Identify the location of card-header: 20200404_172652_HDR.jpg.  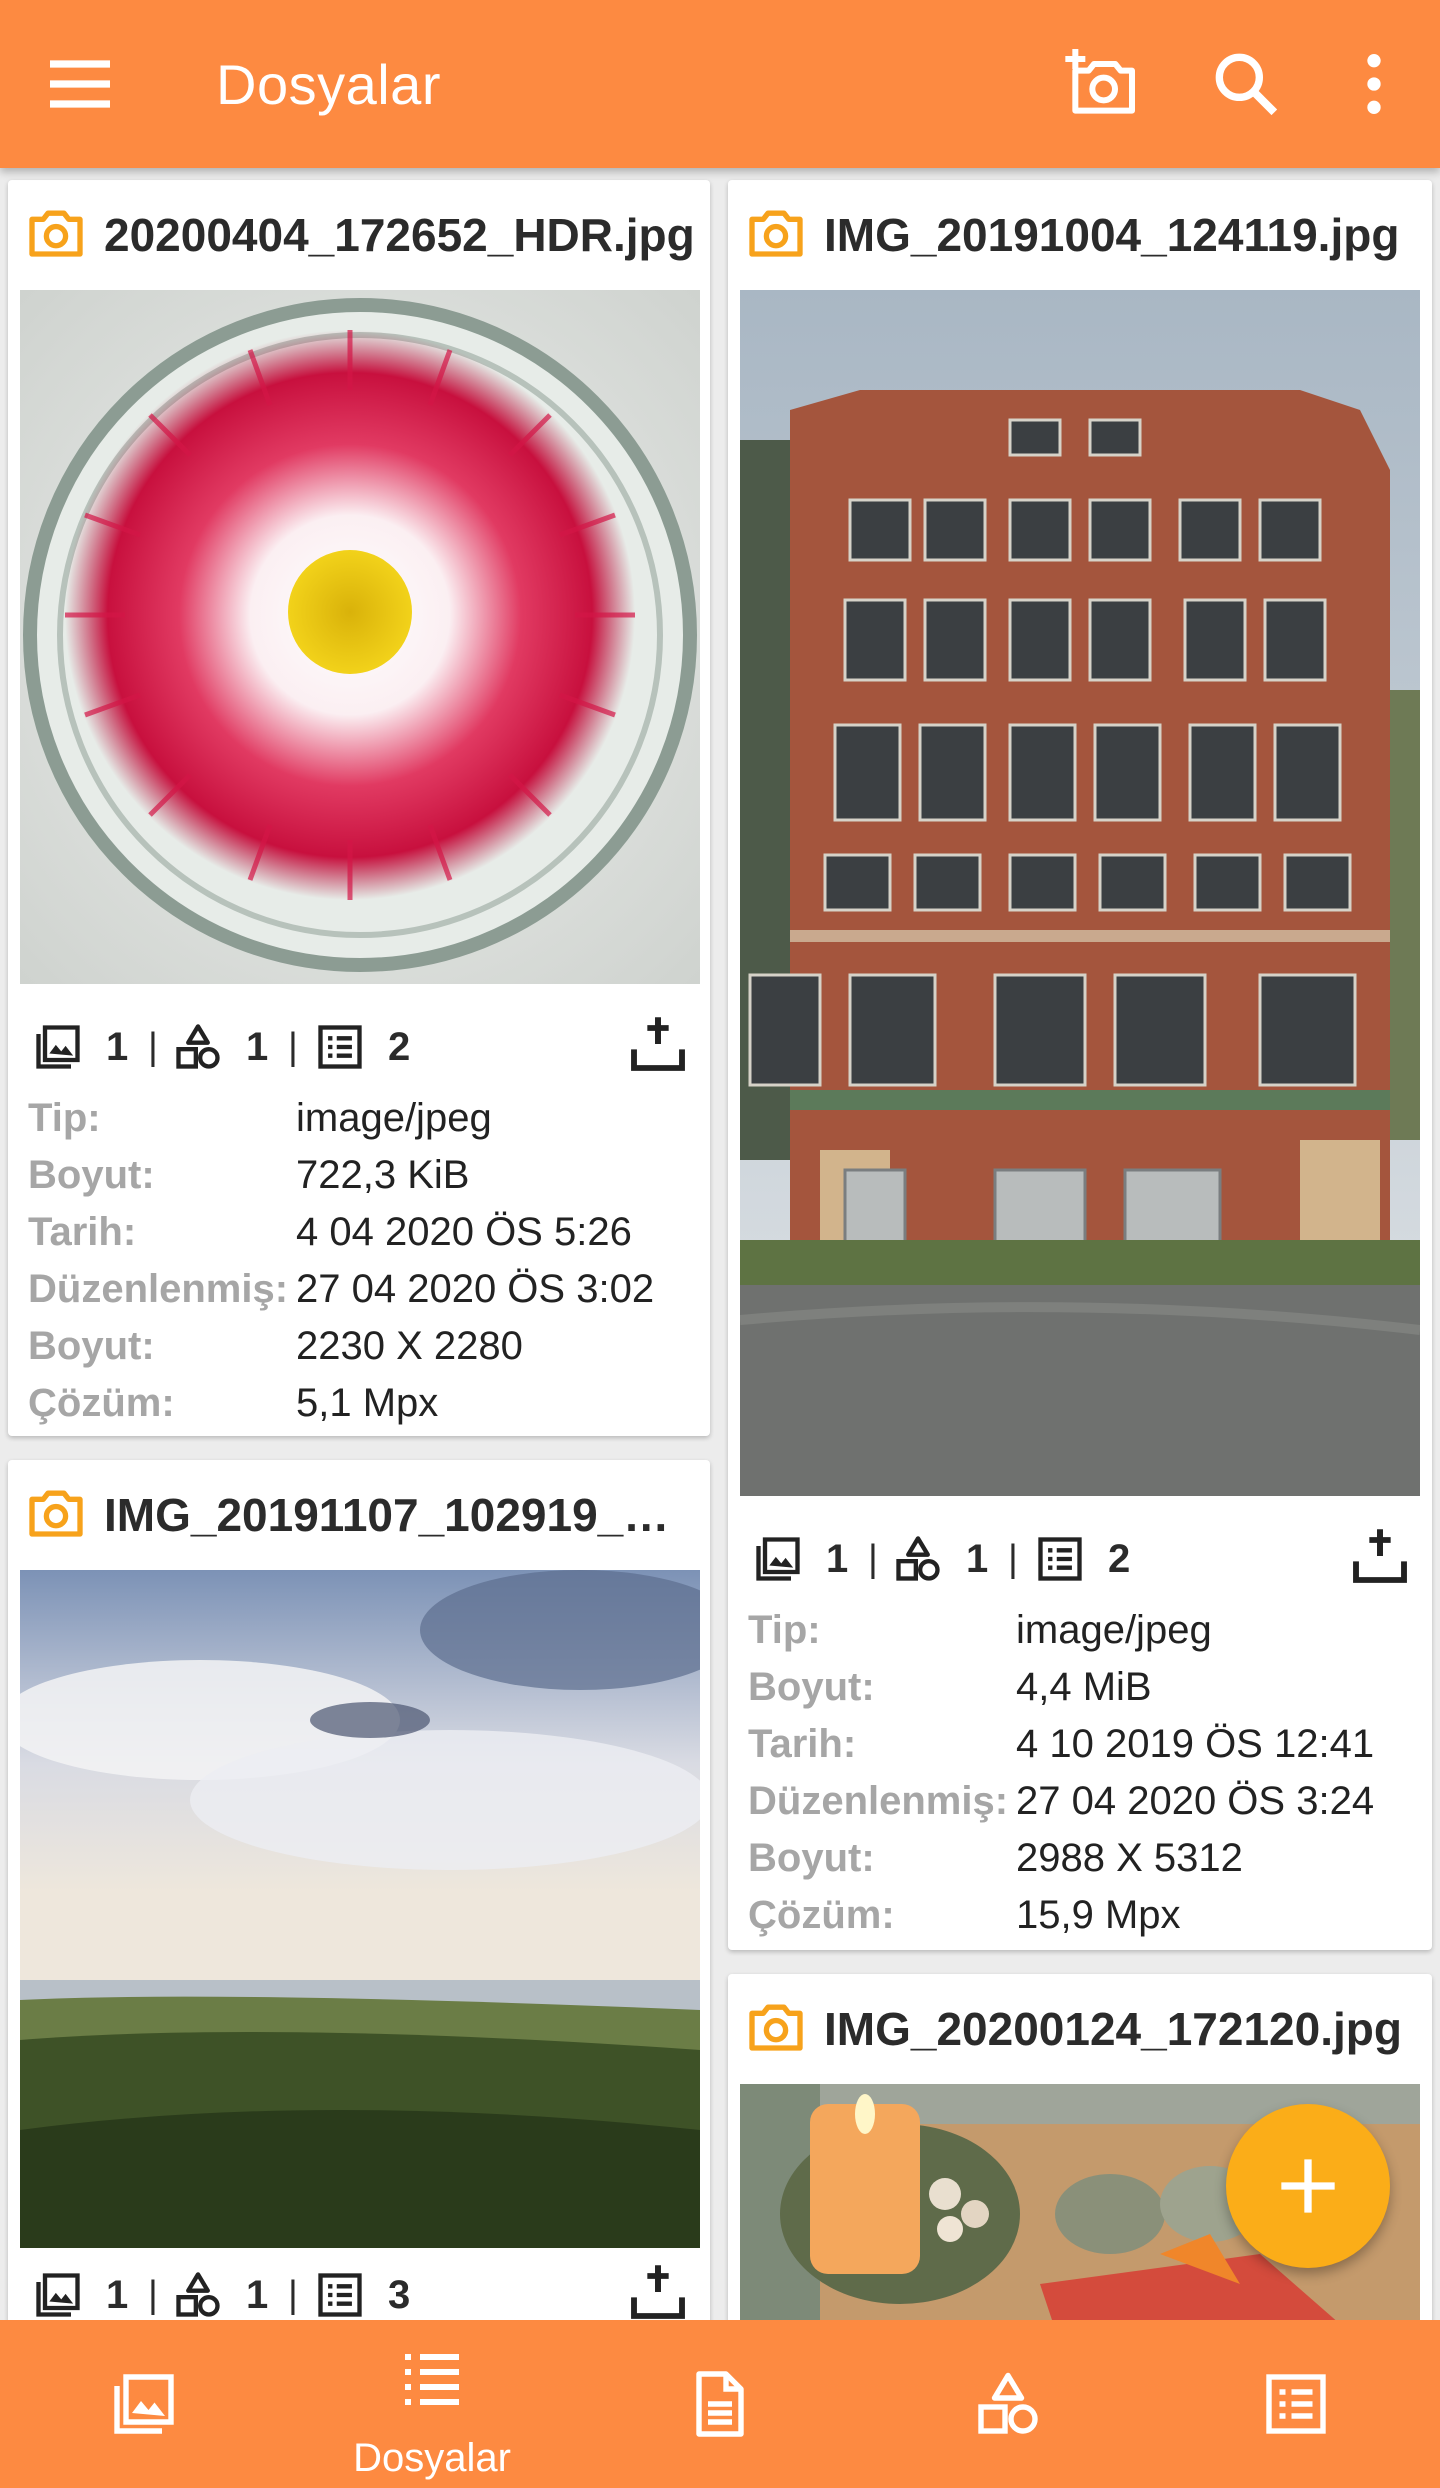
(359, 230).